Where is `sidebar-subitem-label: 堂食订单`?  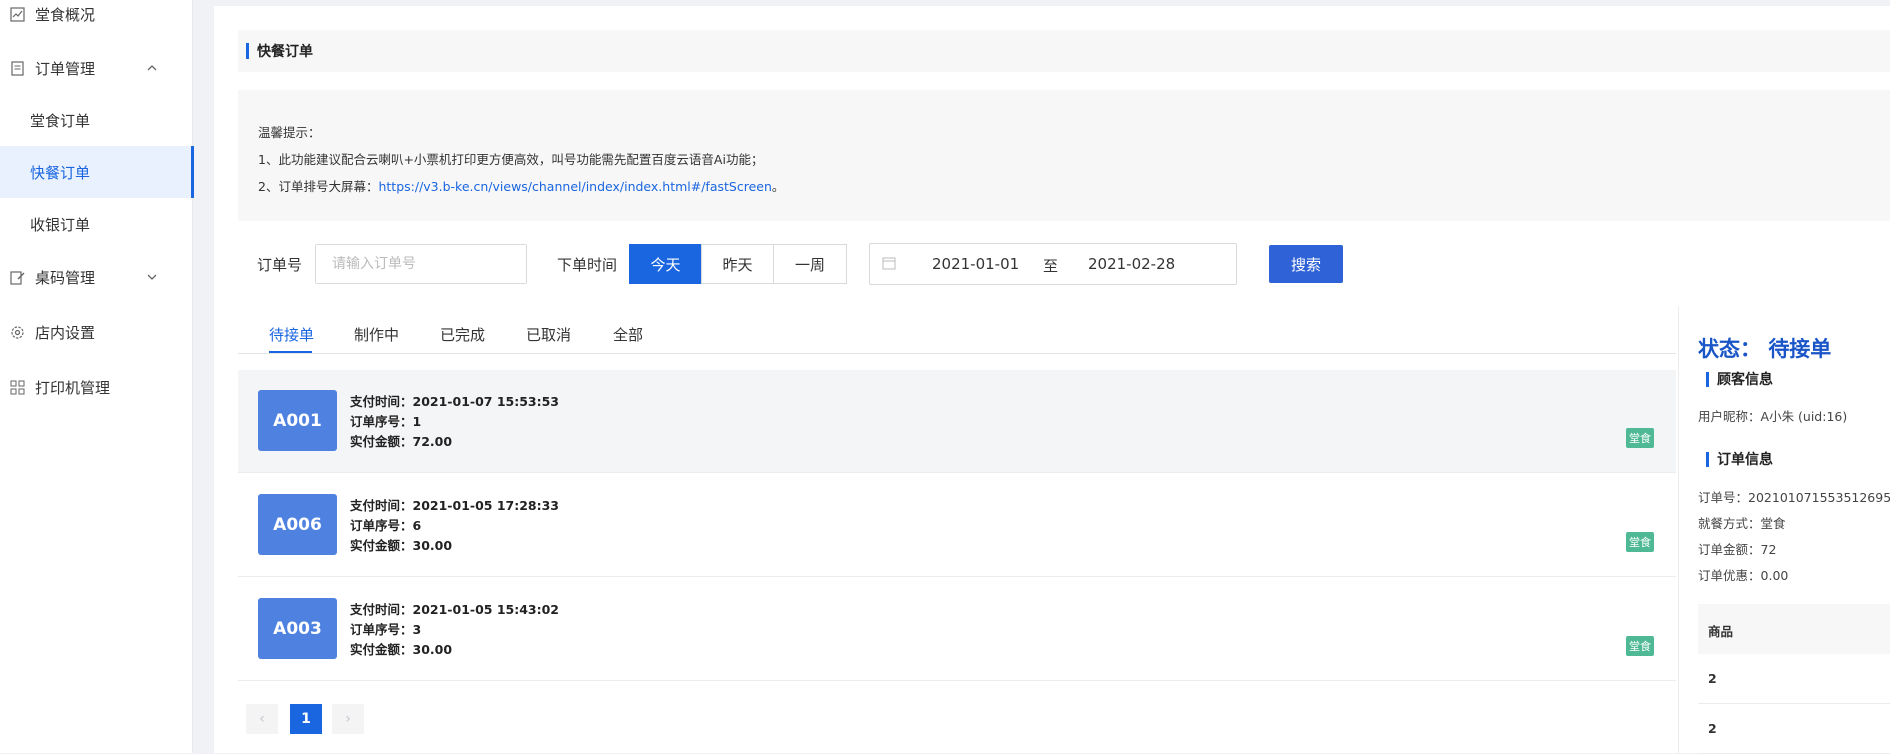 sidebar-subitem-label: 堂食订单 is located at coordinates (60, 120).